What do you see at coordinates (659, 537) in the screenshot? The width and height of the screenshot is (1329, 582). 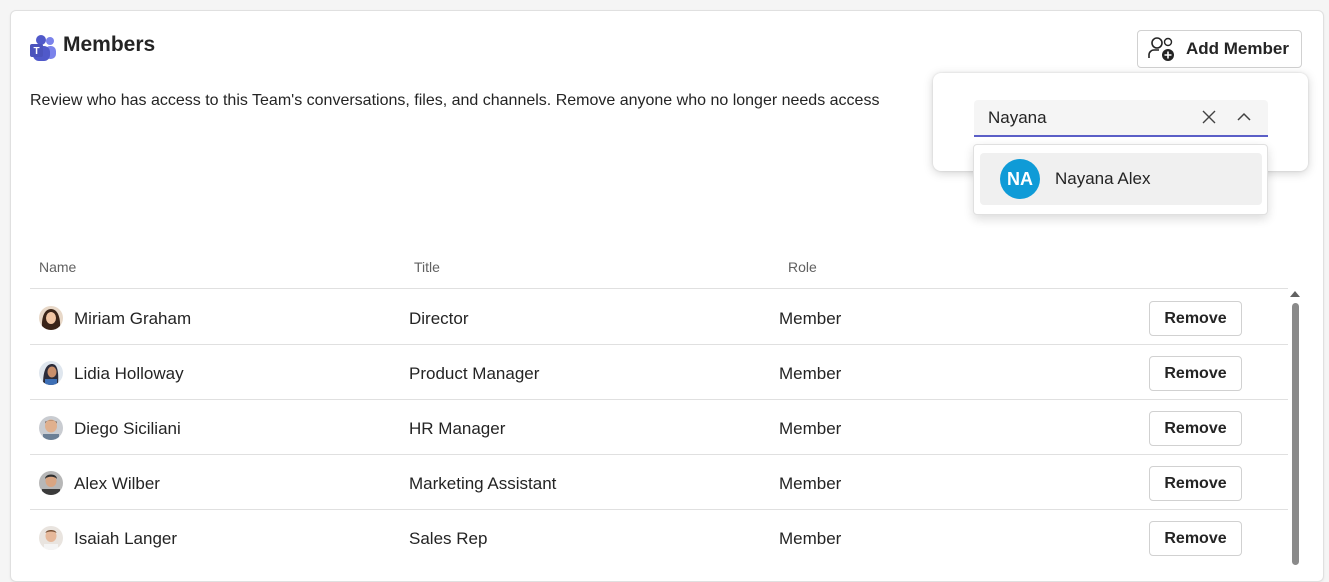 I see `table-row: Isaiah Langer Sales Rep Member Remove` at bounding box center [659, 537].